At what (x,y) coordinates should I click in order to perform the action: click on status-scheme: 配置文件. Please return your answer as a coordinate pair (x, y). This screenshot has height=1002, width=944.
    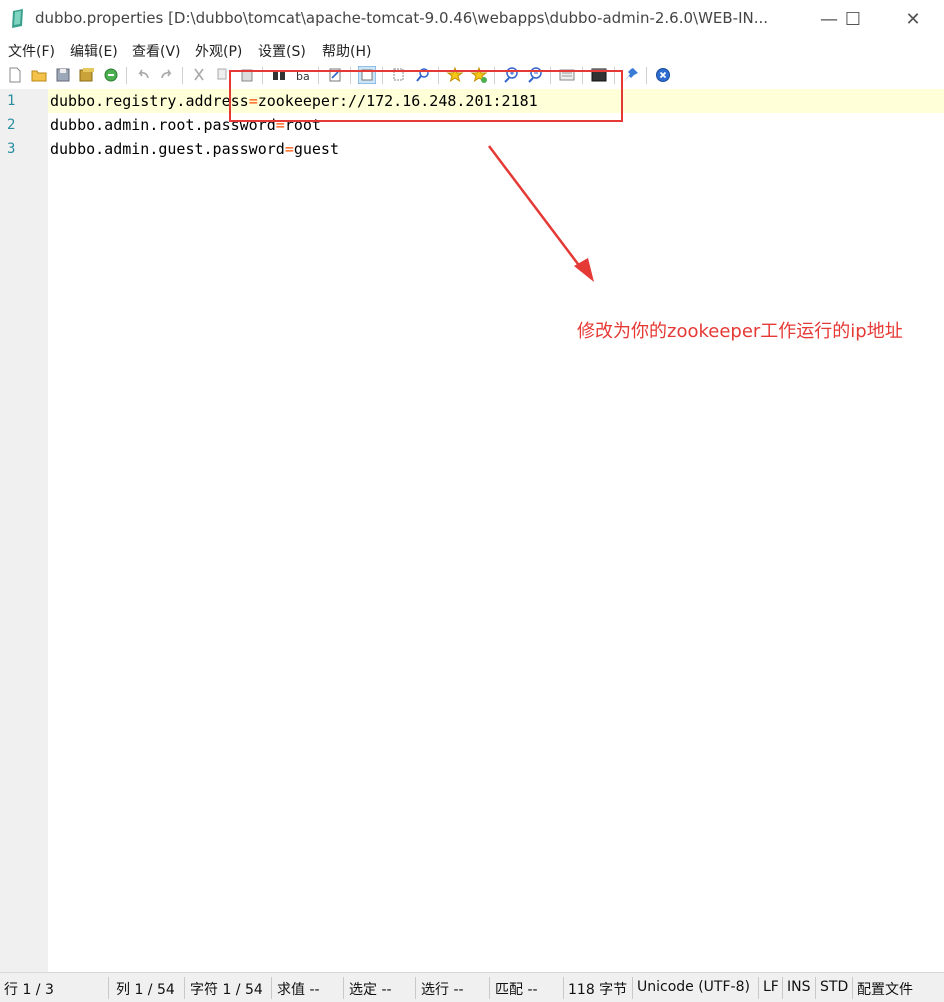
    Looking at the image, I should click on (885, 989).